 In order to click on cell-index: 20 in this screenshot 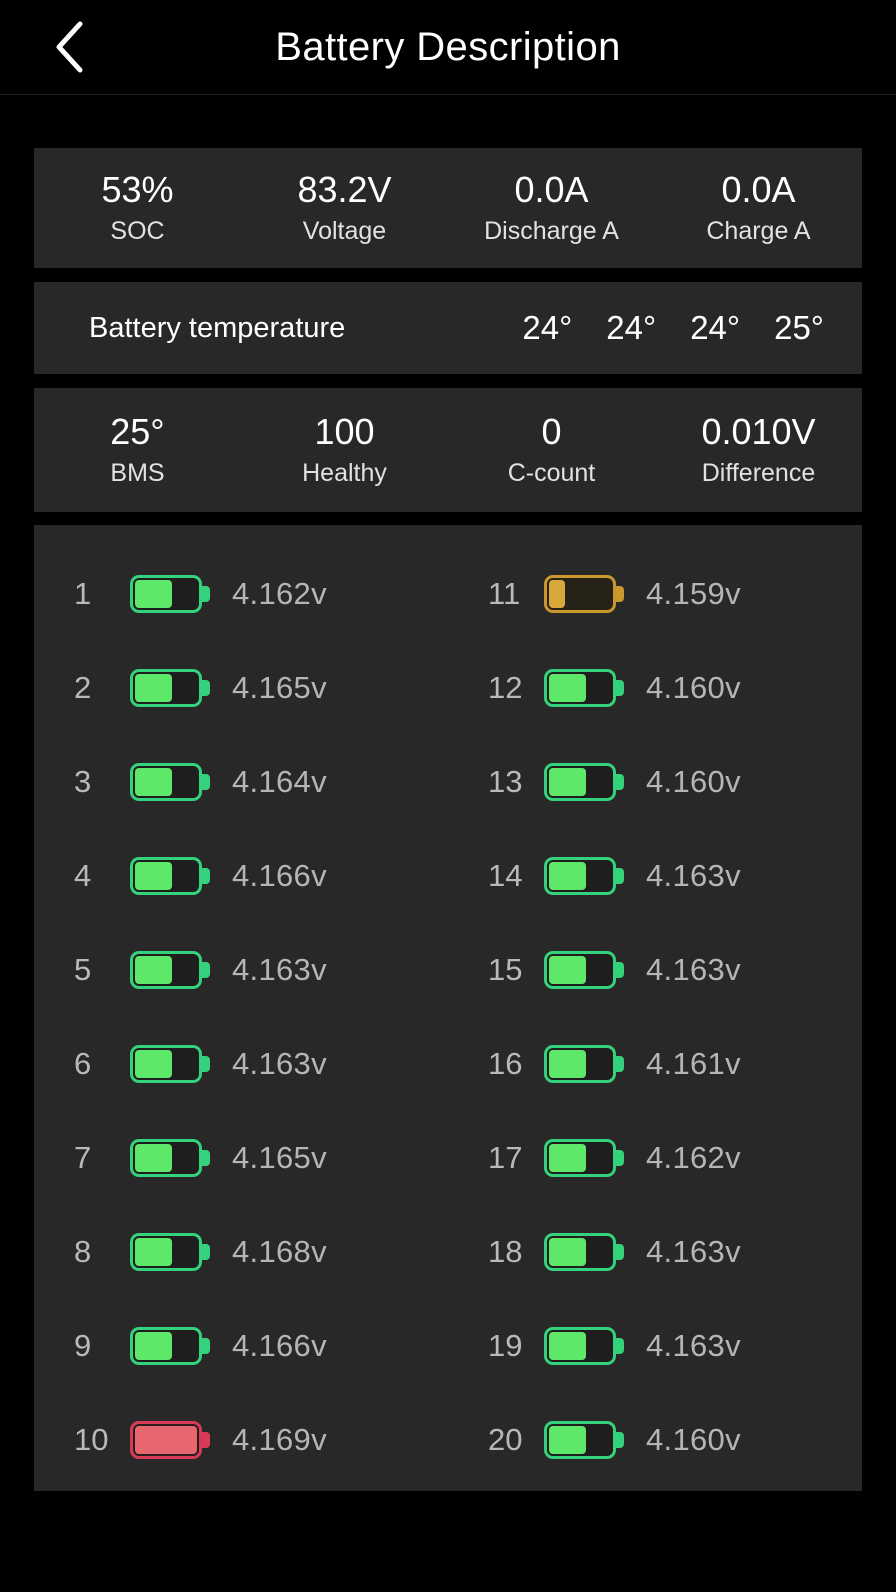, I will do `click(505, 1439)`.